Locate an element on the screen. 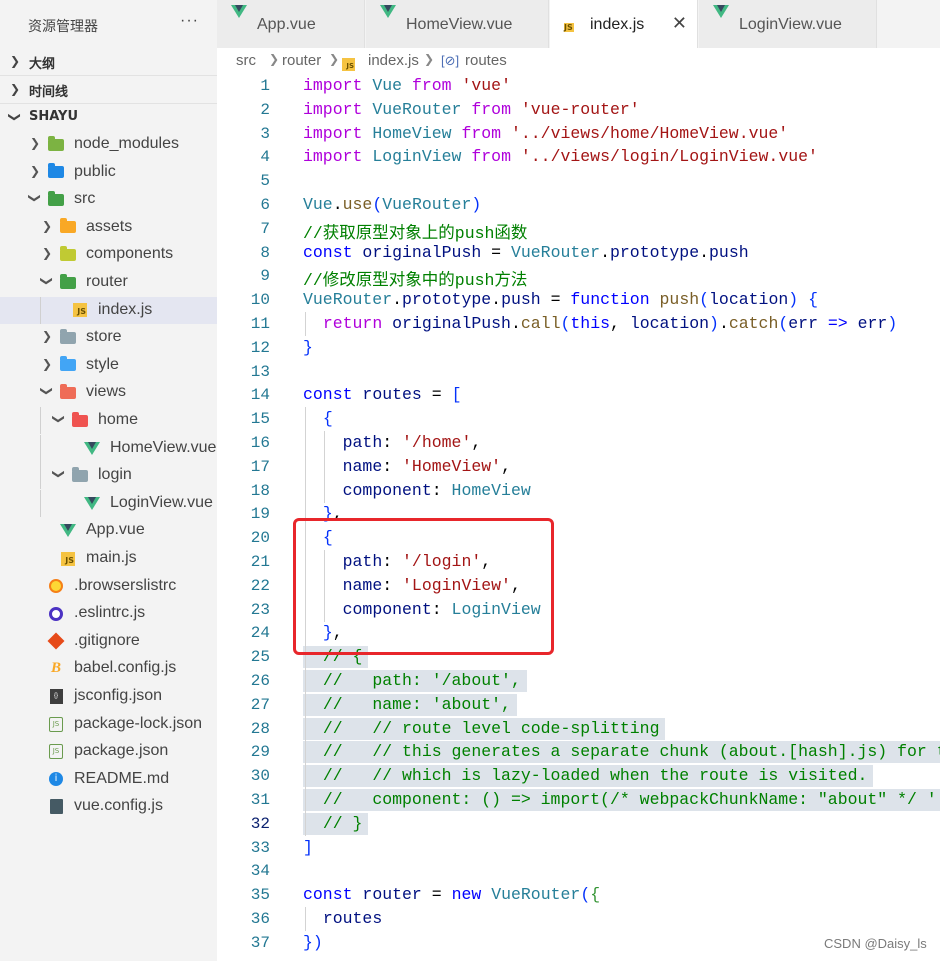 This screenshot has height=961, width=940. tree-item-jsconfig-json: {} jsconfig.json is located at coordinates (108, 696).